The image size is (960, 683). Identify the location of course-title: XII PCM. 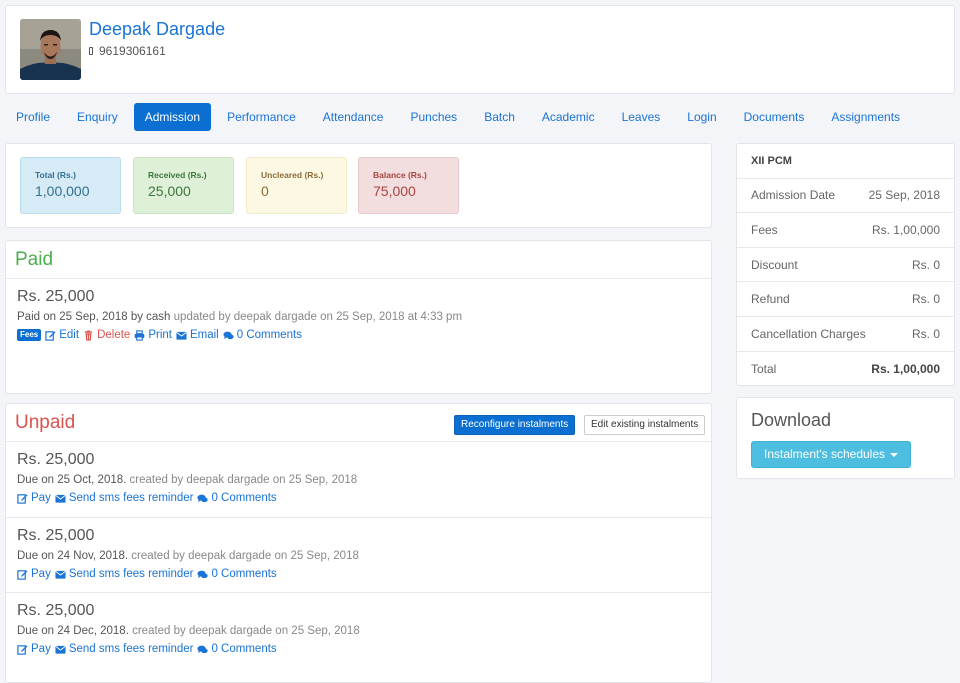
(771, 160).